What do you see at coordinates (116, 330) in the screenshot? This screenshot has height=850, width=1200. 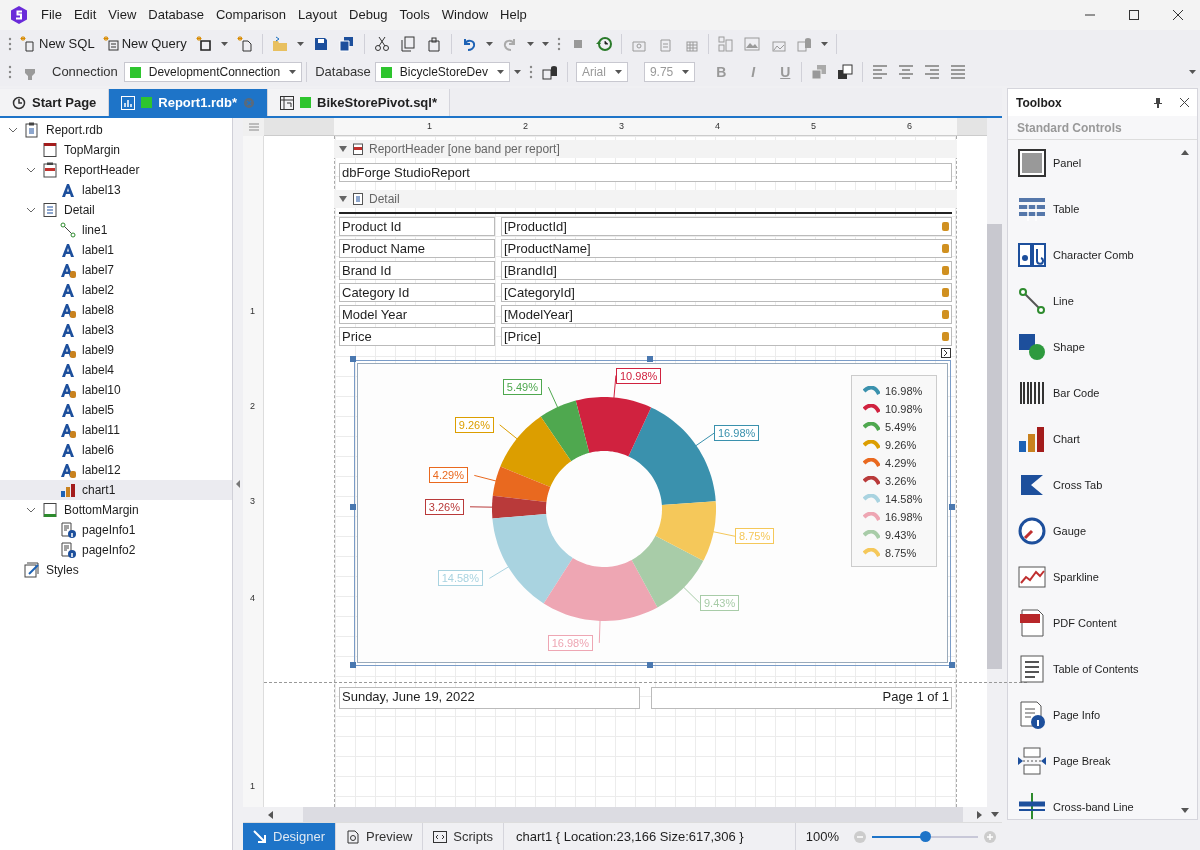 I see `tree-item: label3` at bounding box center [116, 330].